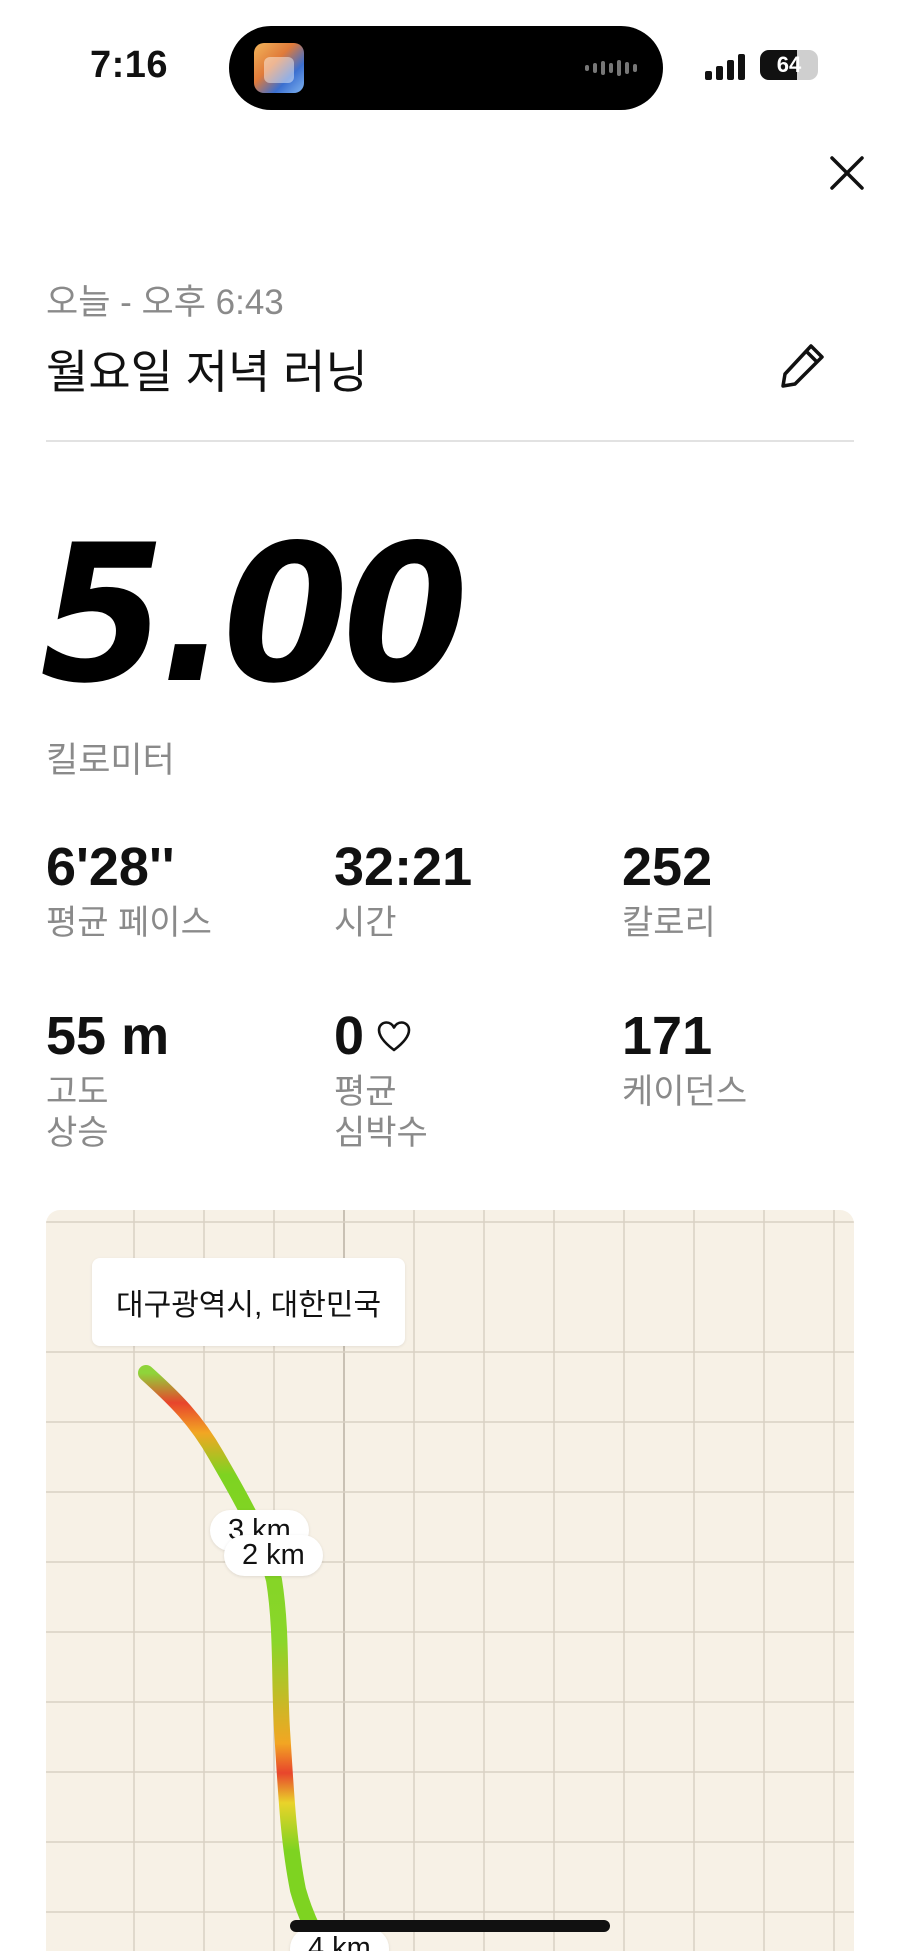 The height and width of the screenshot is (1951, 900). What do you see at coordinates (667, 1036) in the screenshot?
I see `stat-value: 171` at bounding box center [667, 1036].